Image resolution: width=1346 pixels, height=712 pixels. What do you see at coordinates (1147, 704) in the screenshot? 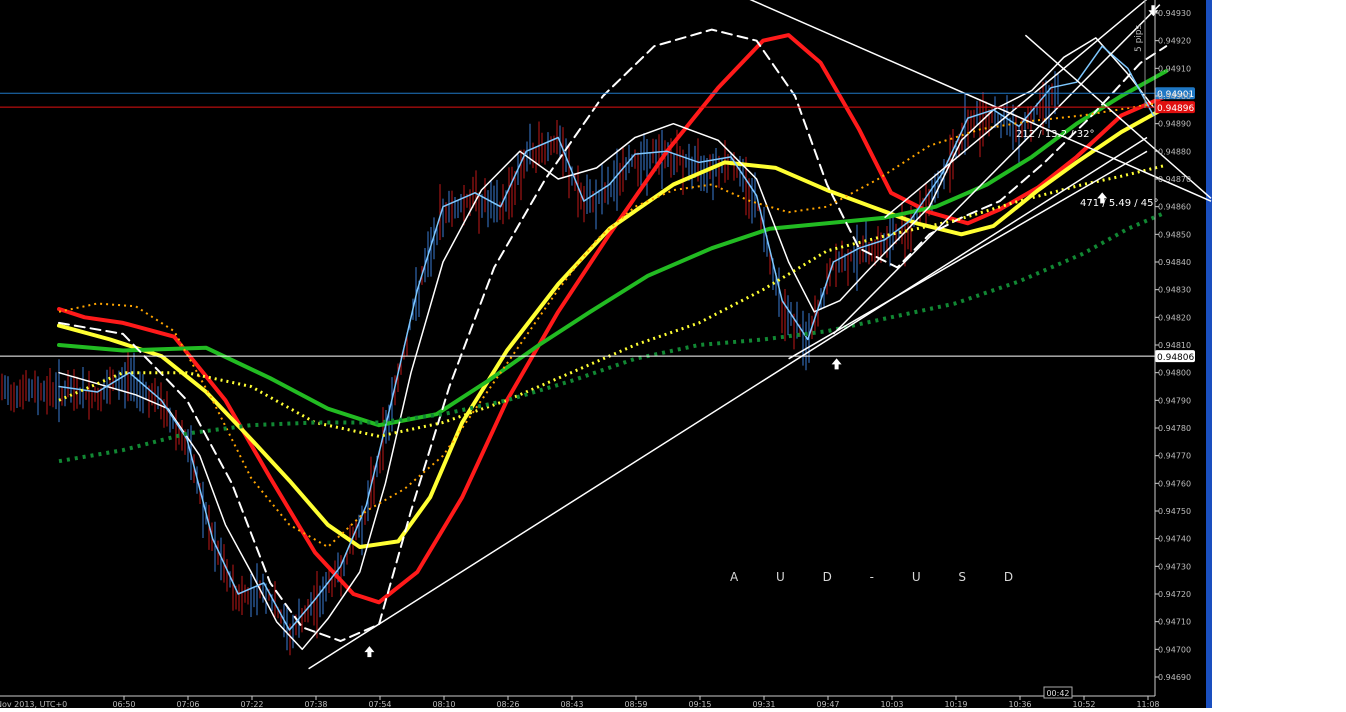
I see `x-tick-label: 11:08` at bounding box center [1147, 704].